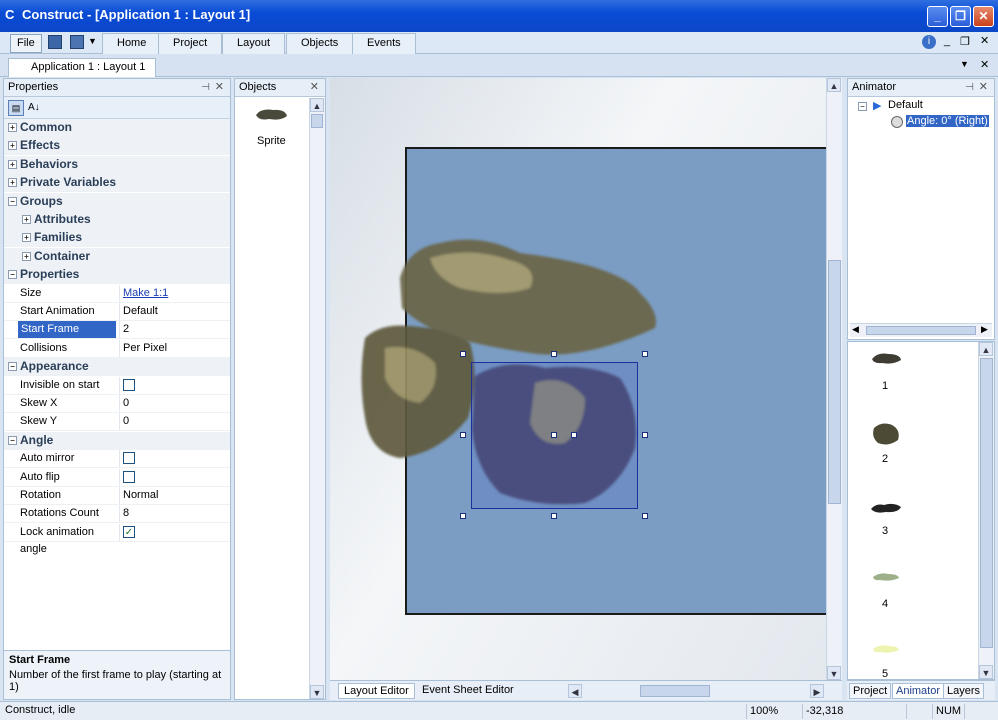  Describe the element at coordinates (26, 43) in the screenshot. I see `file-menu-button: File` at that location.